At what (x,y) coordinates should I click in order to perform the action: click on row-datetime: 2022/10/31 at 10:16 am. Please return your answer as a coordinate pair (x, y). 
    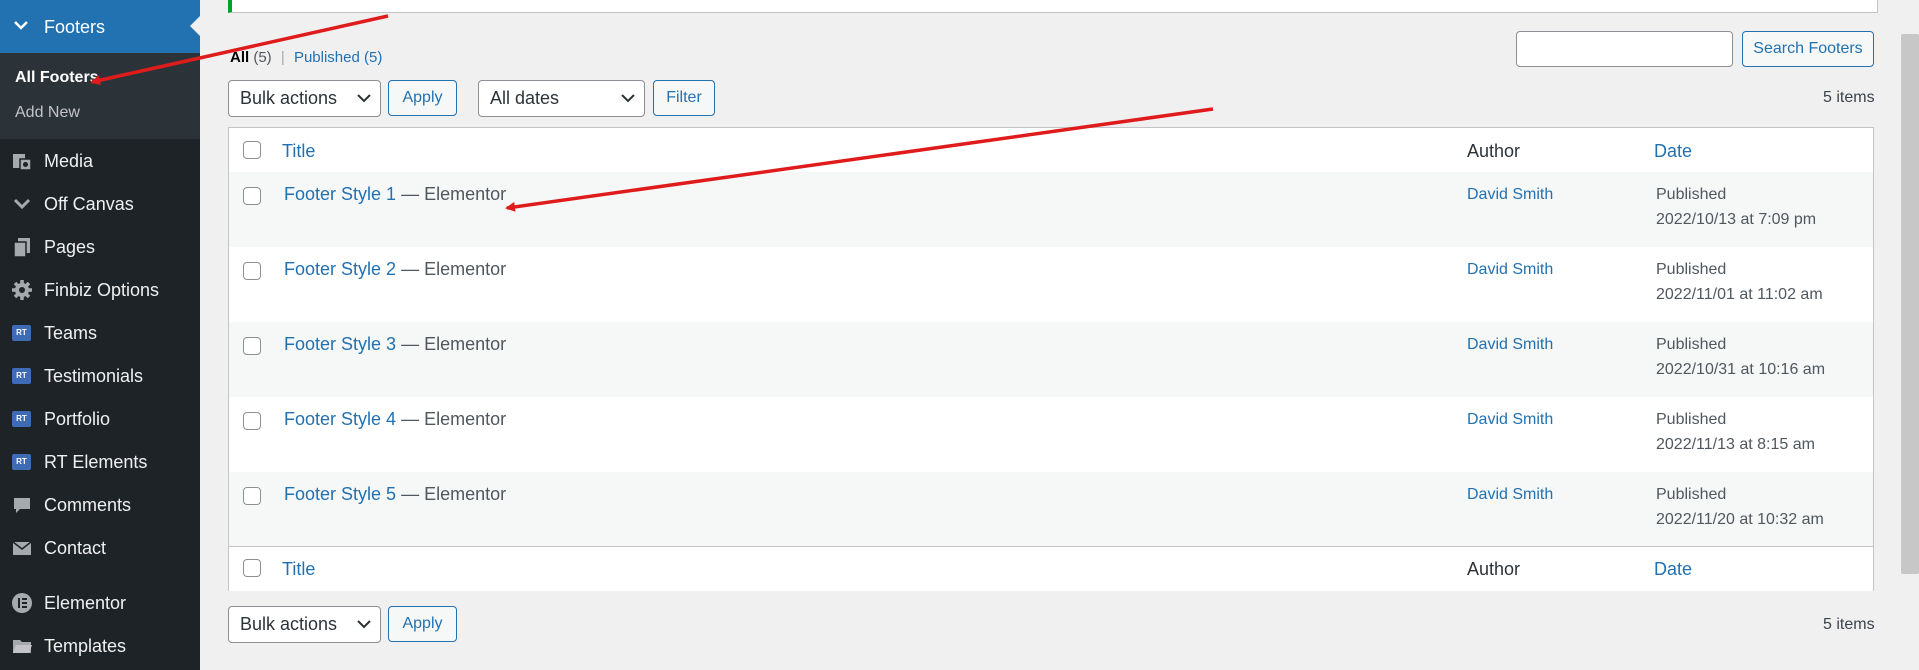
    Looking at the image, I should click on (1741, 369).